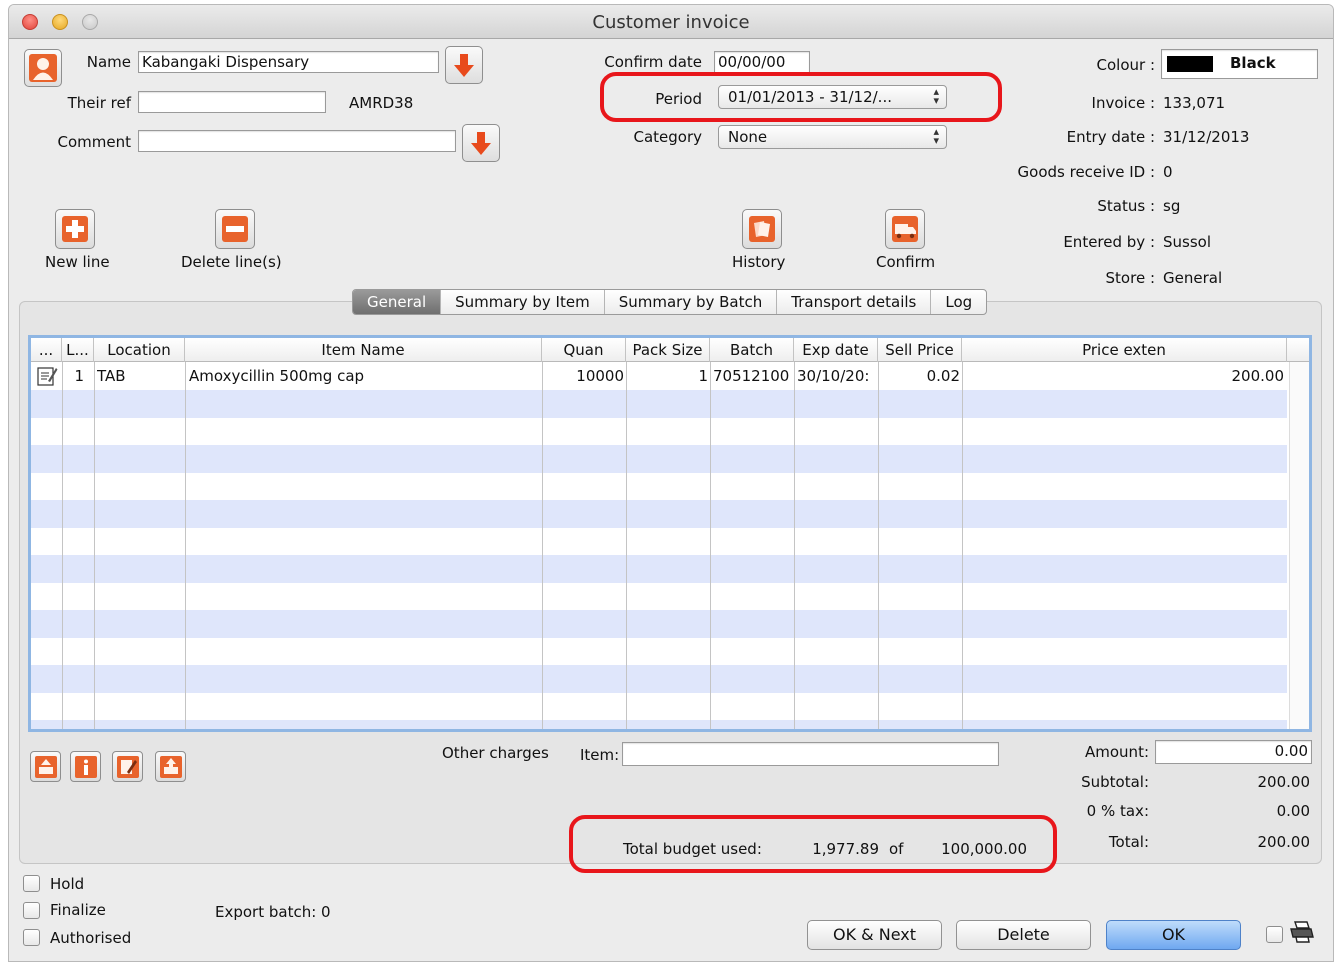 The image size is (1338, 964). What do you see at coordinates (667, 137) in the screenshot?
I see `category-label: Category` at bounding box center [667, 137].